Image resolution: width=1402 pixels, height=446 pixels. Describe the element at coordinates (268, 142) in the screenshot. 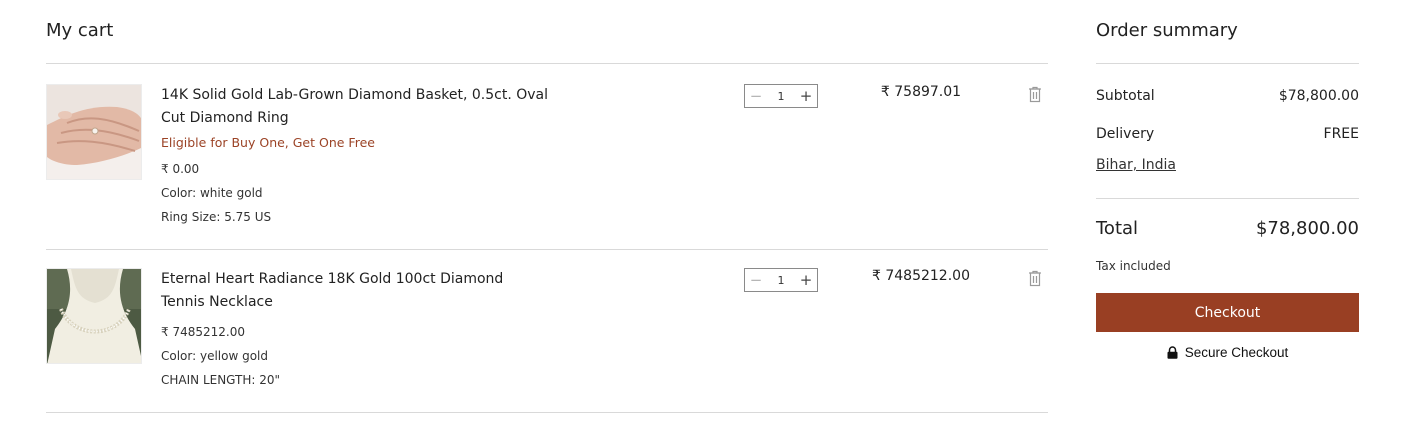

I see `promo-label: Eligible for Buy One, Get One Free` at that location.